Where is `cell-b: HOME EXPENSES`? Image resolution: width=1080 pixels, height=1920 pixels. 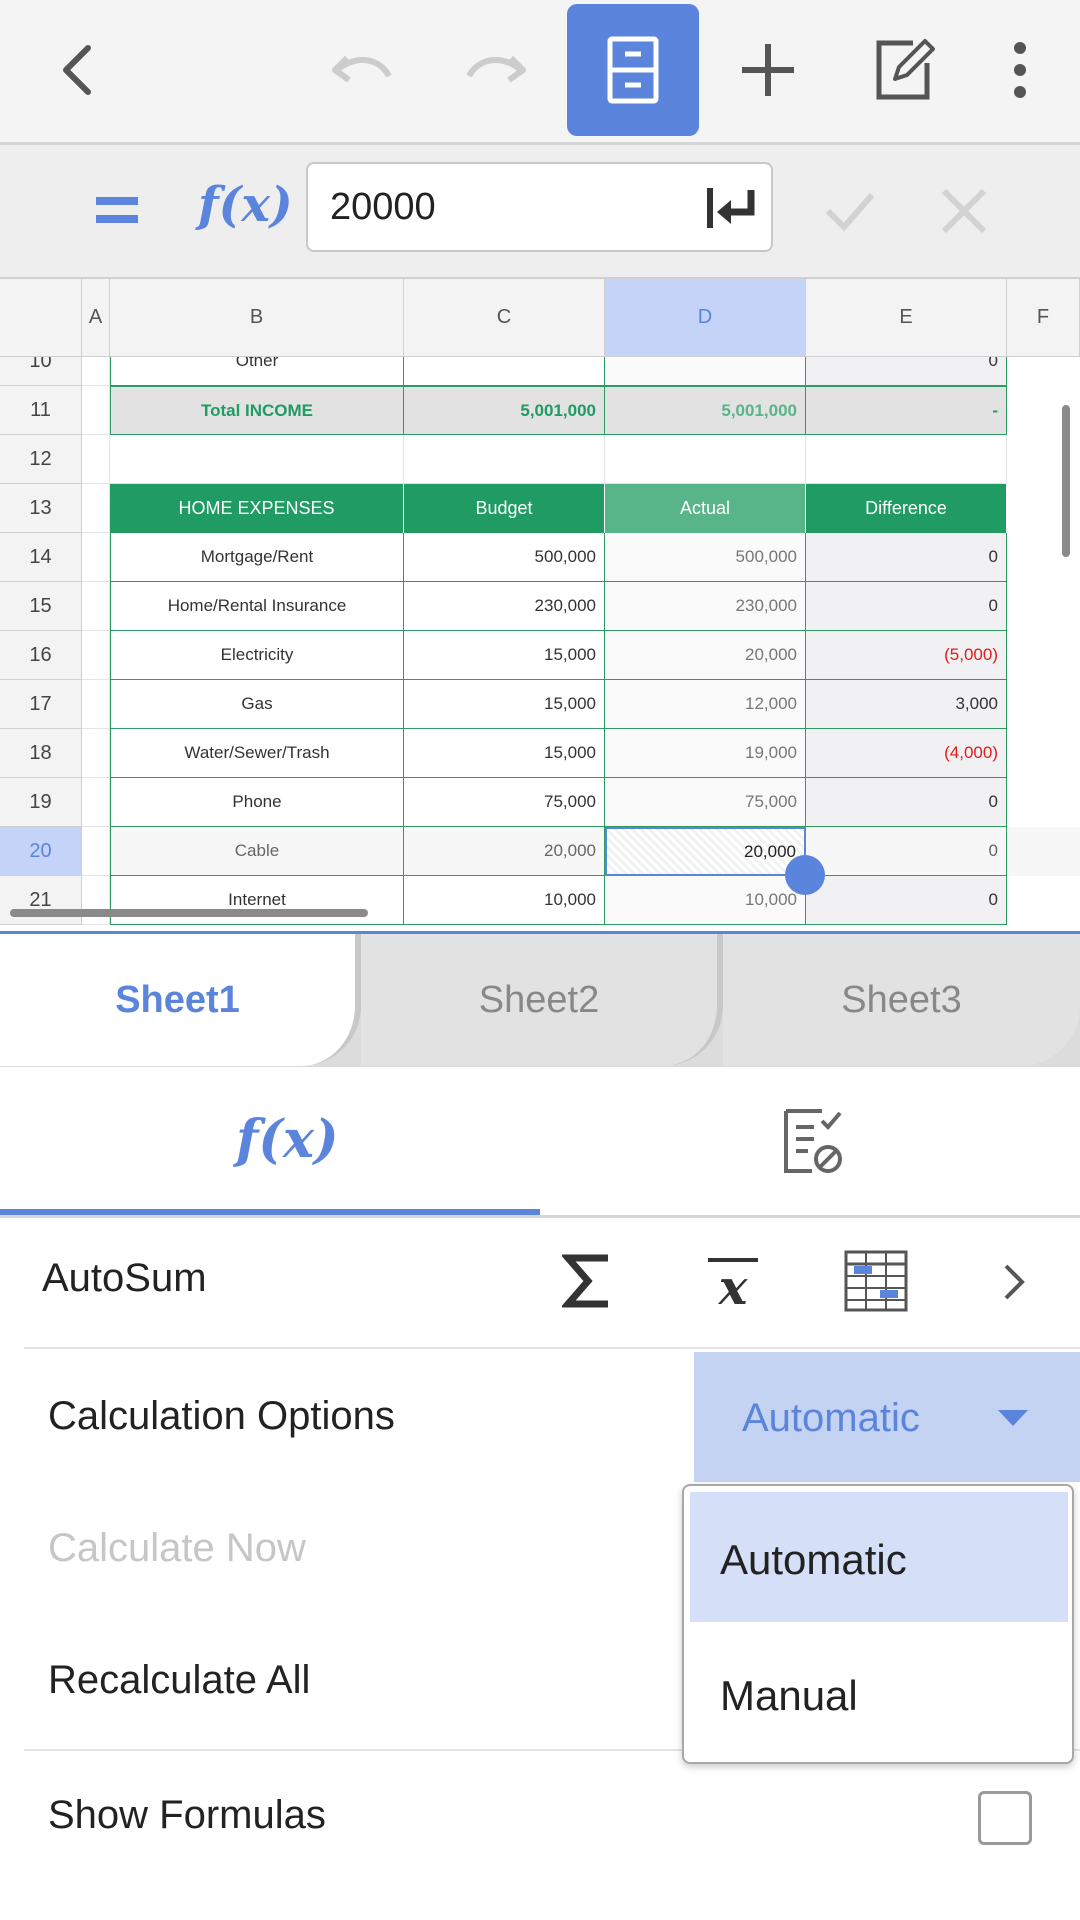
cell-b: HOME EXPENSES is located at coordinates (257, 508).